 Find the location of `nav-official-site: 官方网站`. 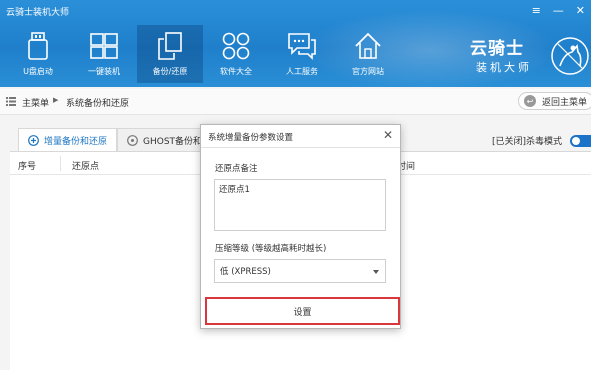

nav-official-site: 官方网站 is located at coordinates (368, 54).